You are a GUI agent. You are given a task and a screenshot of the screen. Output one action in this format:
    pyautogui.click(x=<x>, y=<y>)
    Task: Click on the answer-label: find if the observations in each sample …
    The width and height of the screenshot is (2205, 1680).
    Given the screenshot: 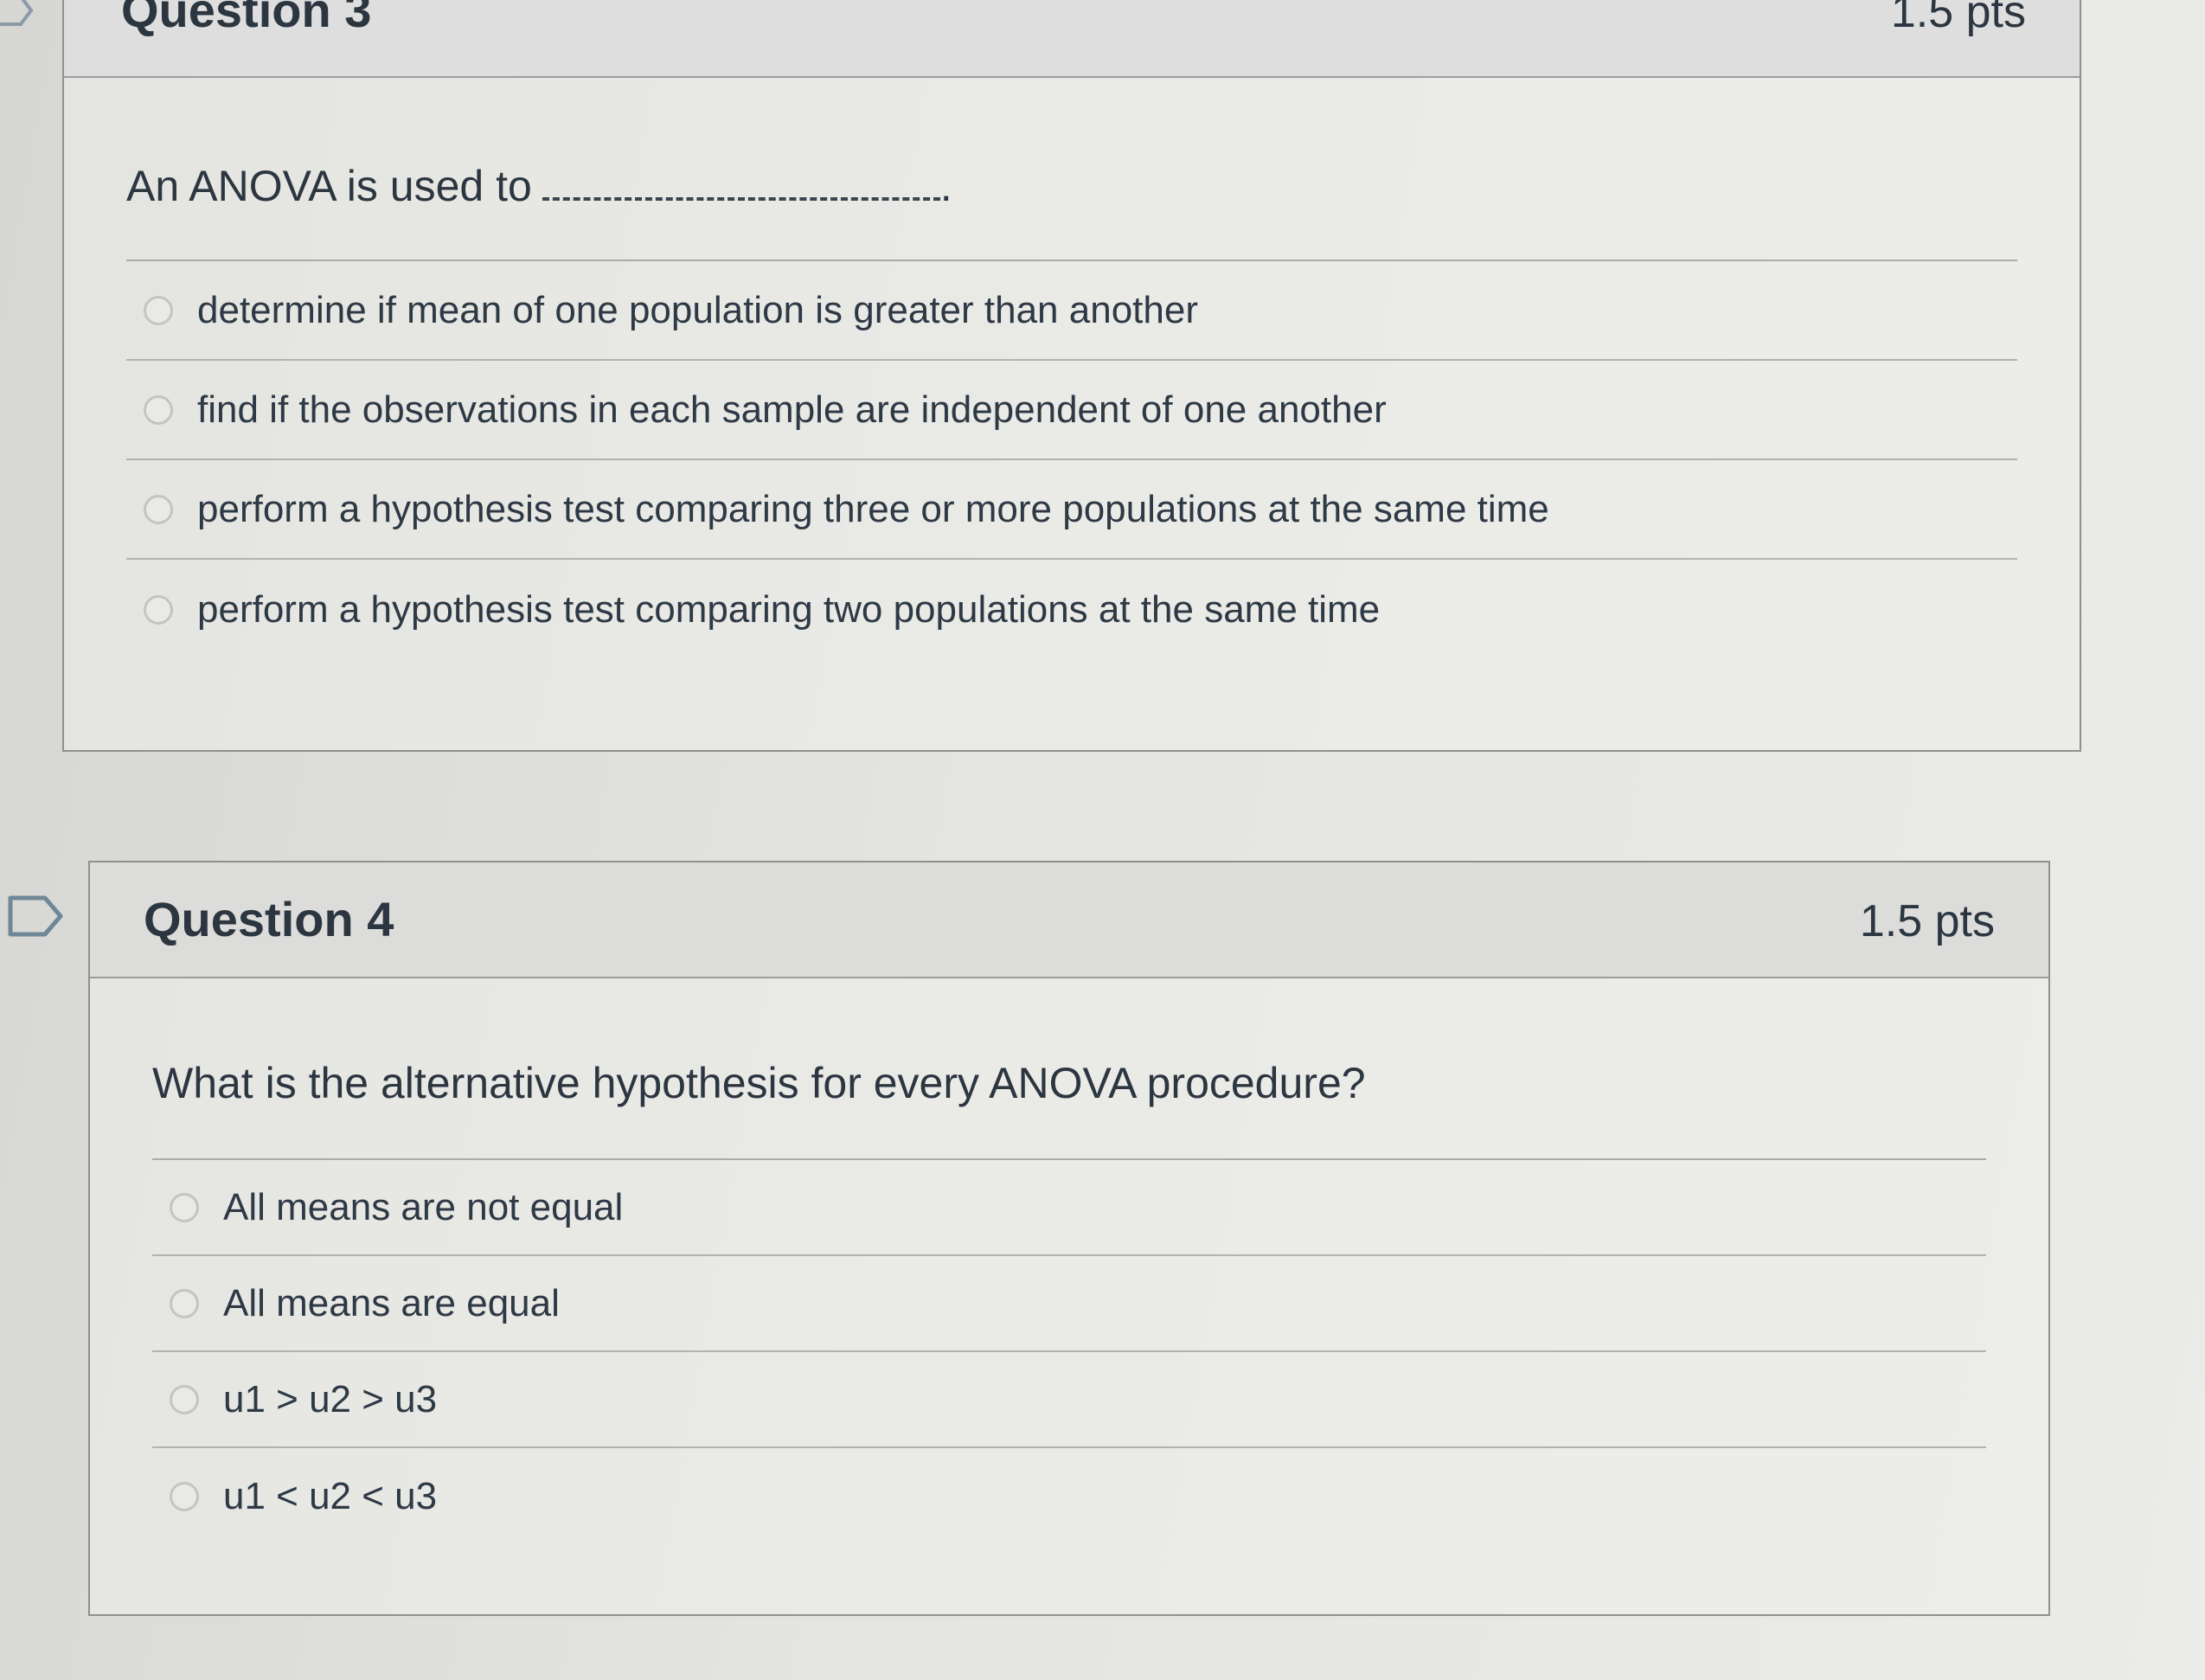 What is the action you would take?
    pyautogui.click(x=792, y=409)
    